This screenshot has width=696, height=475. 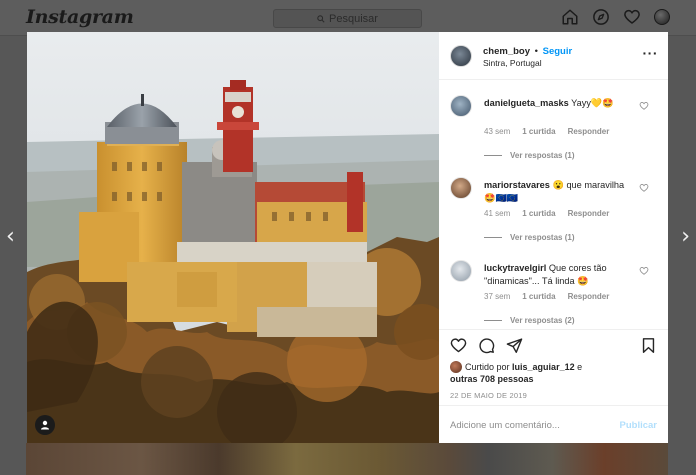 I want to click on user-tag-button, so click(x=45, y=425).